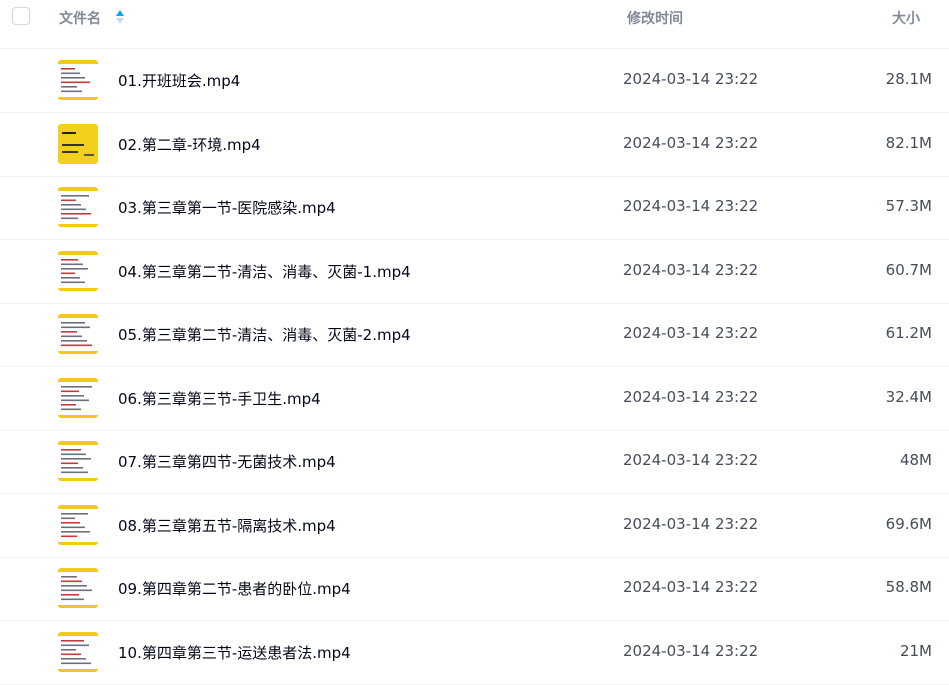  I want to click on file-name-link: 01.开班班会.mp4, so click(179, 80).